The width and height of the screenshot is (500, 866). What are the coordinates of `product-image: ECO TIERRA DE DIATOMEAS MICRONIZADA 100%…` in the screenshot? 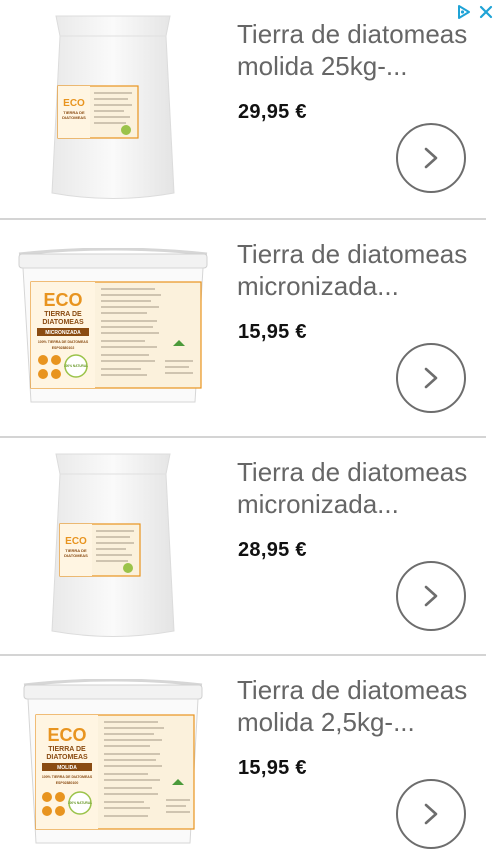 It's located at (113, 328).